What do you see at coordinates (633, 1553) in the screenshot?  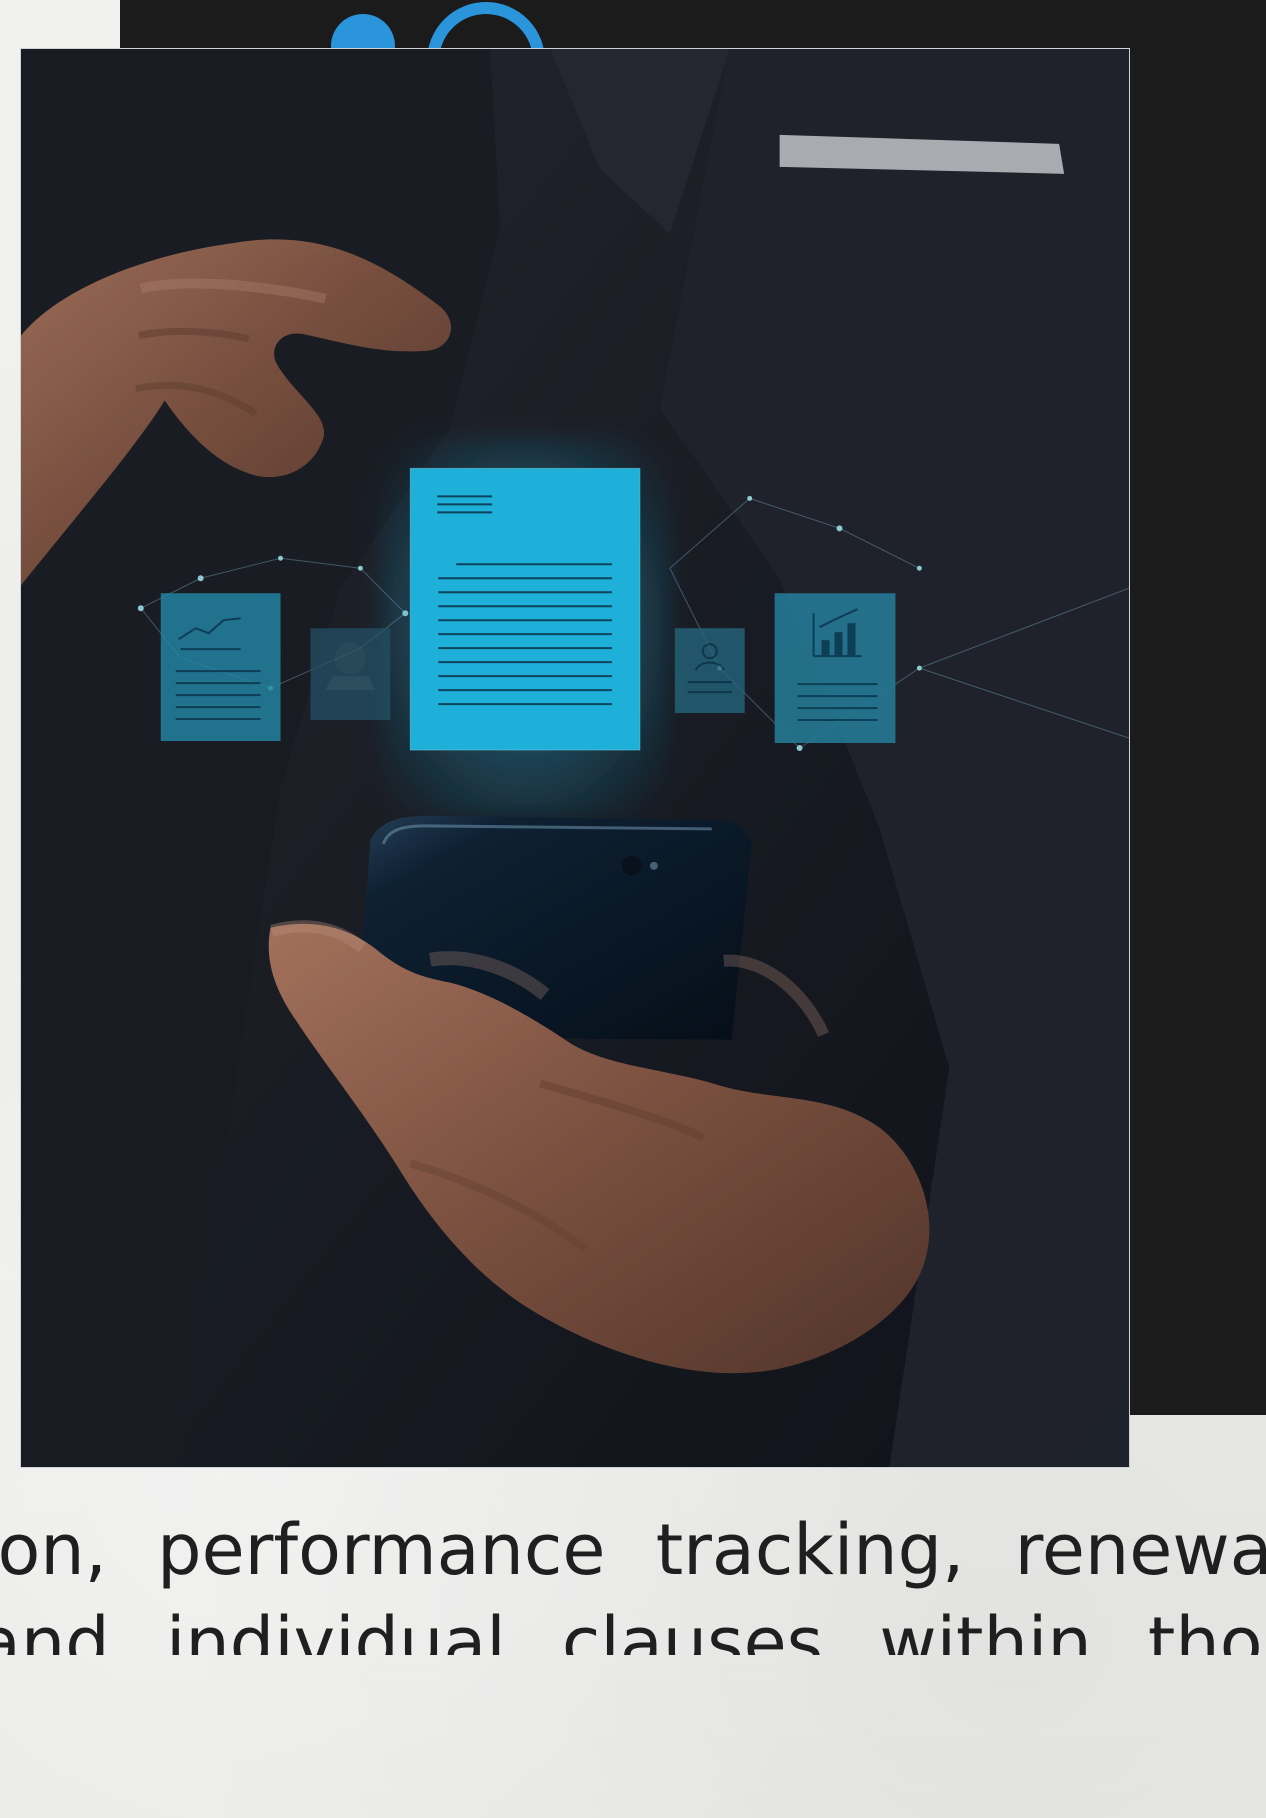 I see `caption-line-1: ion, performance tracking, renewal,` at bounding box center [633, 1553].